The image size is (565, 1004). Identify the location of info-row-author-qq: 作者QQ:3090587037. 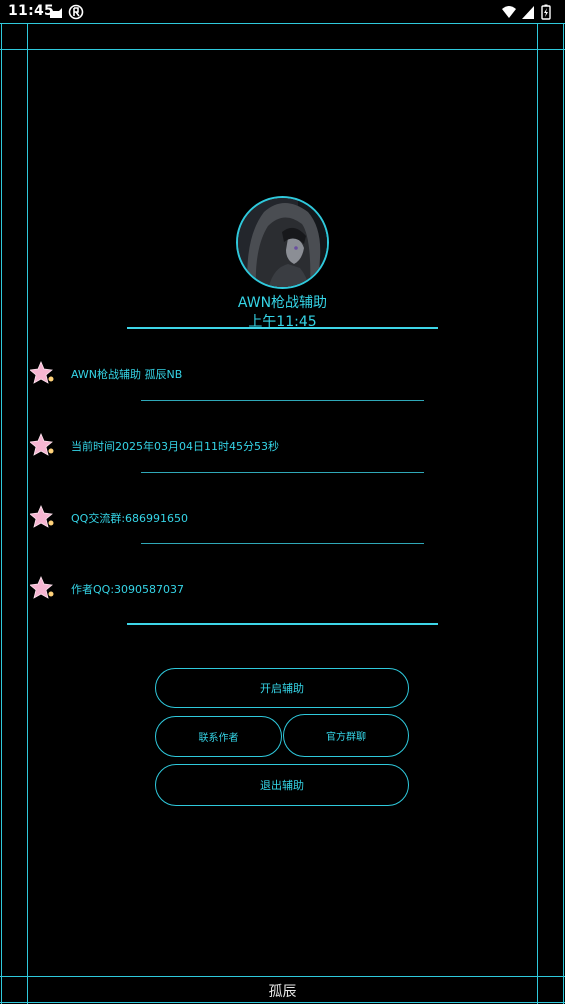
(278, 590).